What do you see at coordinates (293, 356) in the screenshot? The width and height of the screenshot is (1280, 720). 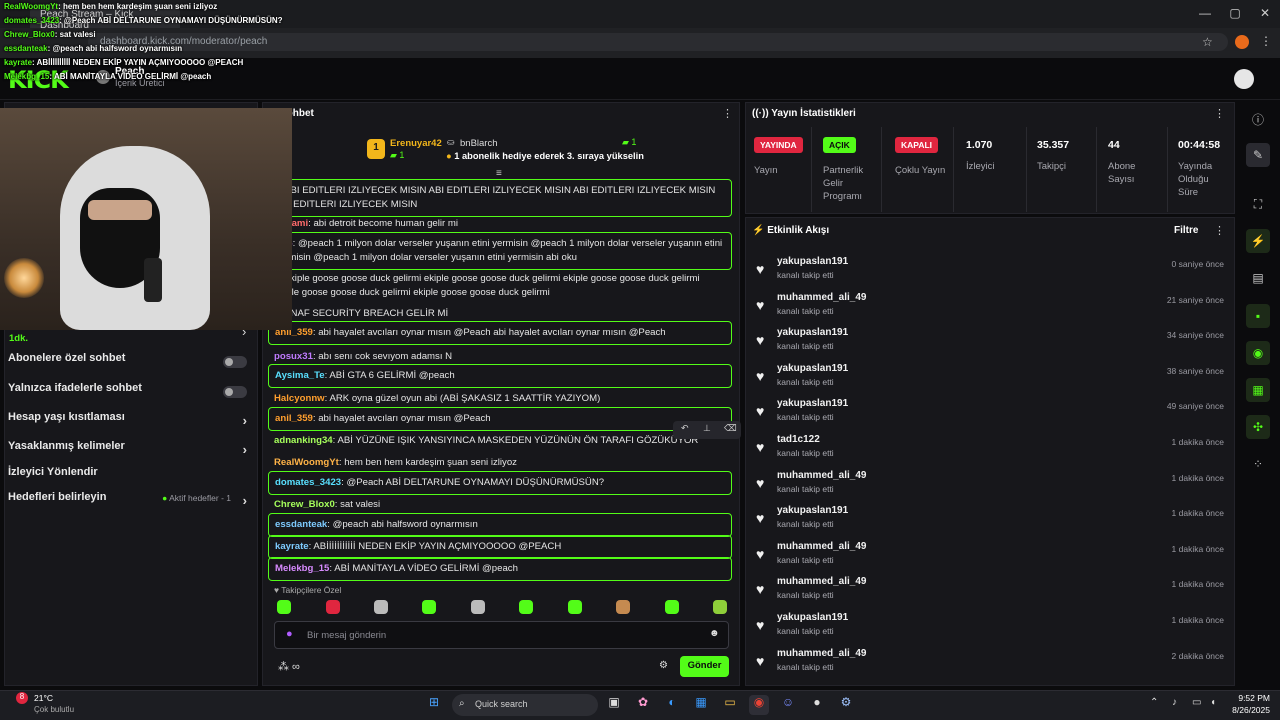 I see `chat-username: posux31` at bounding box center [293, 356].